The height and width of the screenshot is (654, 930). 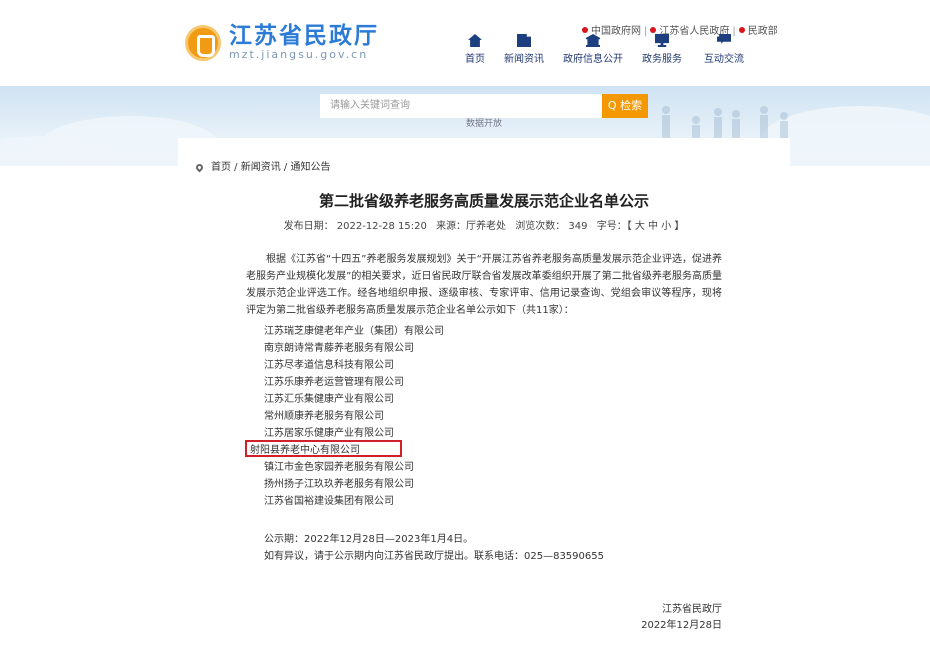 I want to click on search-button: Q 检索, so click(x=625, y=106).